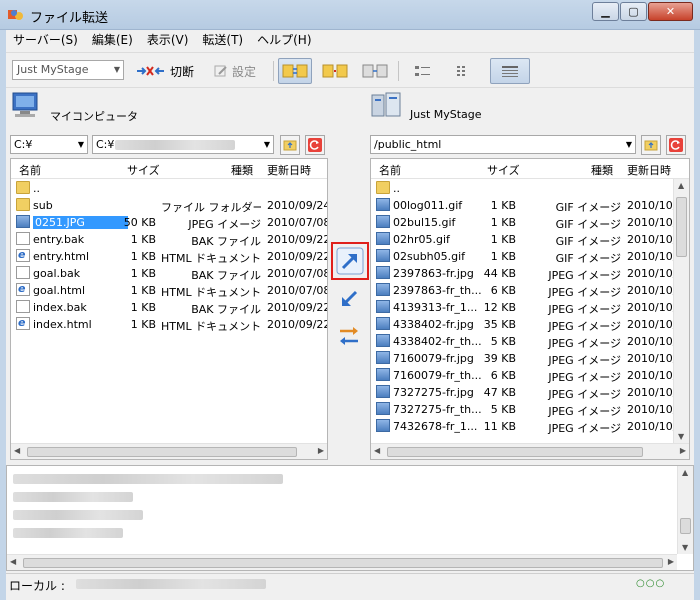 The width and height of the screenshot is (700, 600). I want to click on sync-icon, so click(295, 71).